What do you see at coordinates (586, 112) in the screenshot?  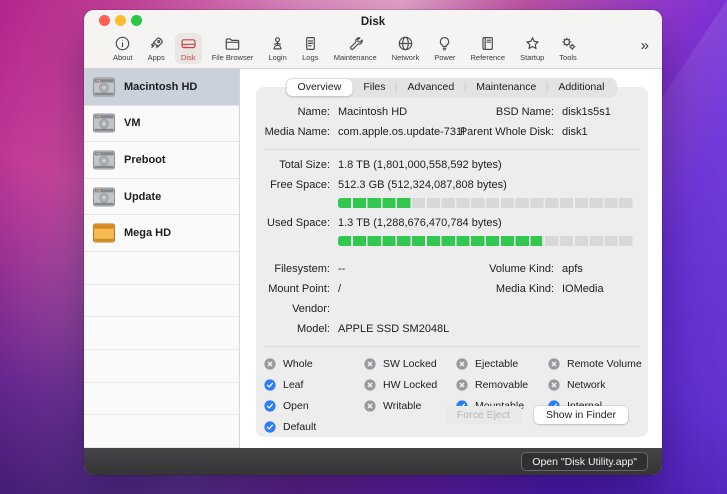 I see `field-value: disk1s5s1` at bounding box center [586, 112].